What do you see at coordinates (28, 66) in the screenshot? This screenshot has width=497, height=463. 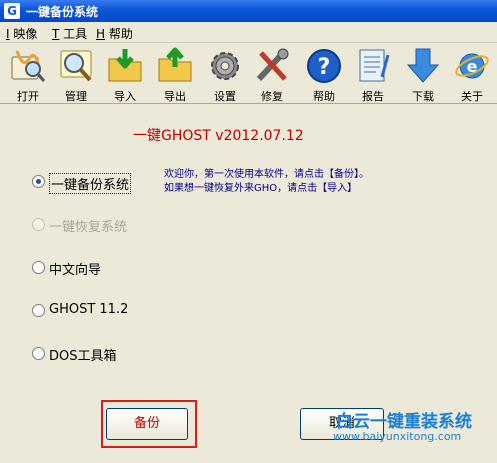 I see `open-icon` at bounding box center [28, 66].